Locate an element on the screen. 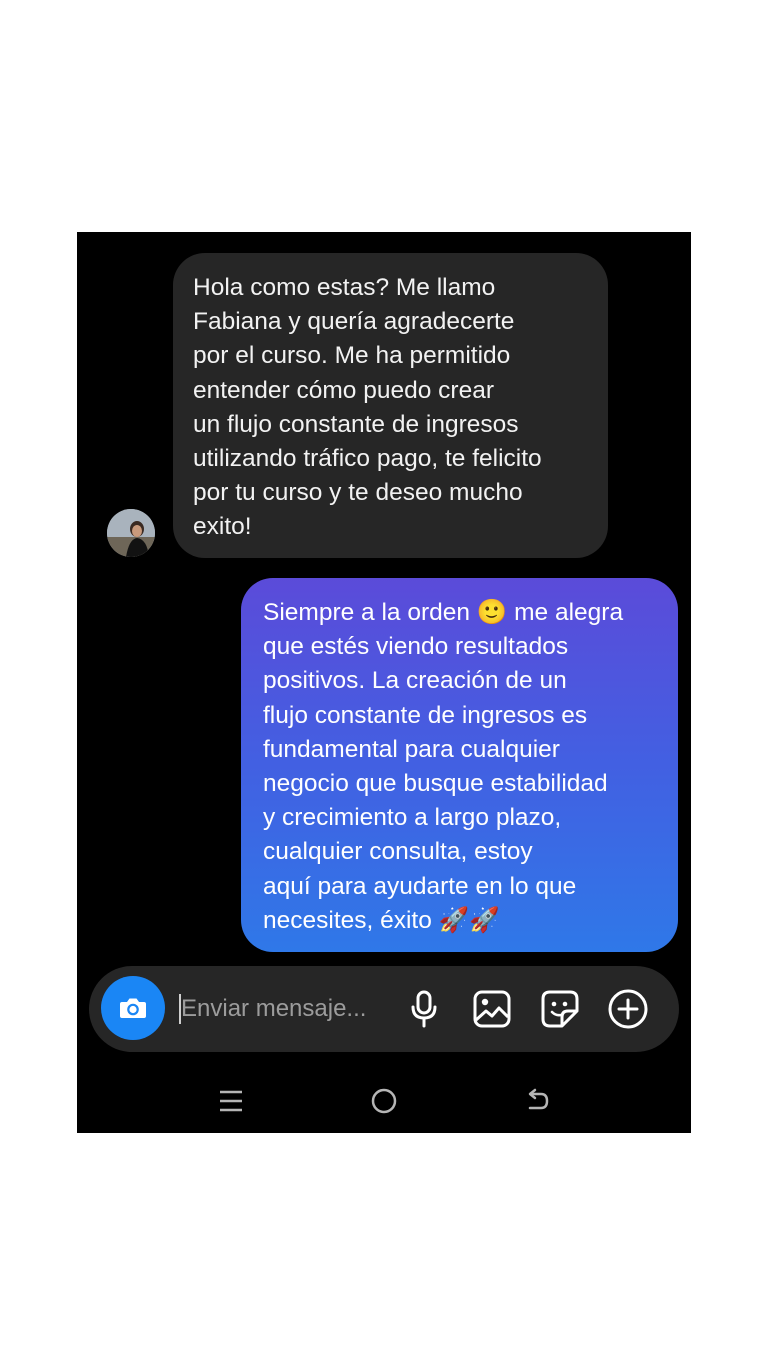 This screenshot has width=768, height=1365. message-line: un flujo constante de ingresos is located at coordinates (356, 424).